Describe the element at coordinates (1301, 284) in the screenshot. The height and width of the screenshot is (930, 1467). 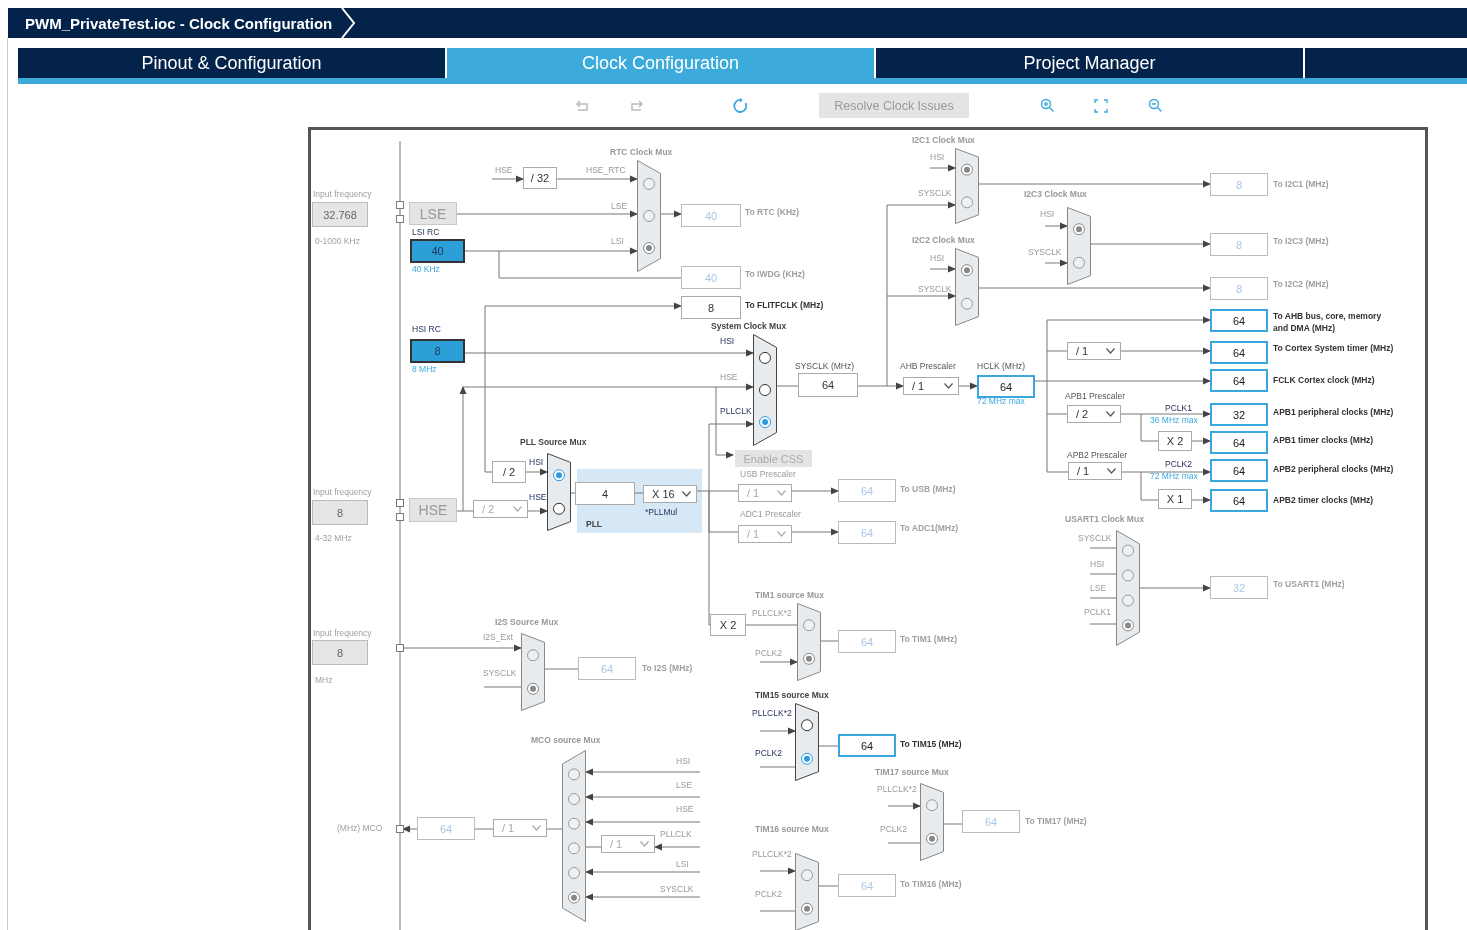
I see `output-label: To I2C2 (MHz)` at that location.